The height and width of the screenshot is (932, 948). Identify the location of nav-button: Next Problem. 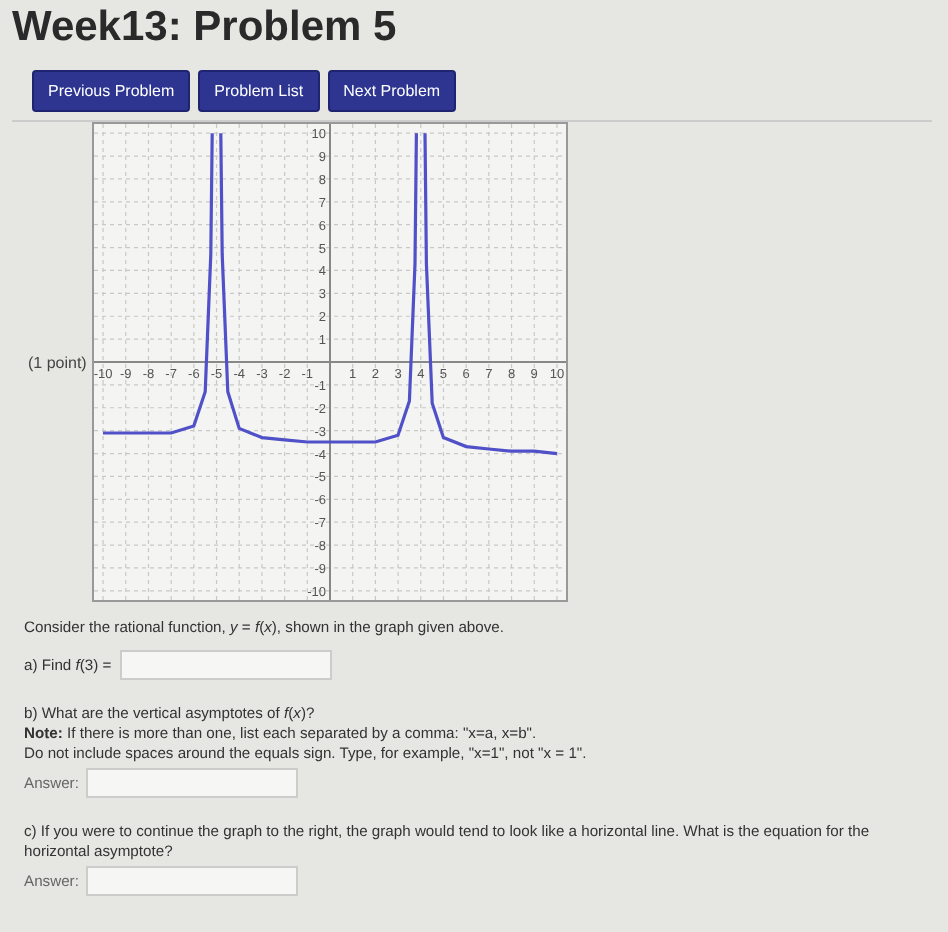
(392, 91).